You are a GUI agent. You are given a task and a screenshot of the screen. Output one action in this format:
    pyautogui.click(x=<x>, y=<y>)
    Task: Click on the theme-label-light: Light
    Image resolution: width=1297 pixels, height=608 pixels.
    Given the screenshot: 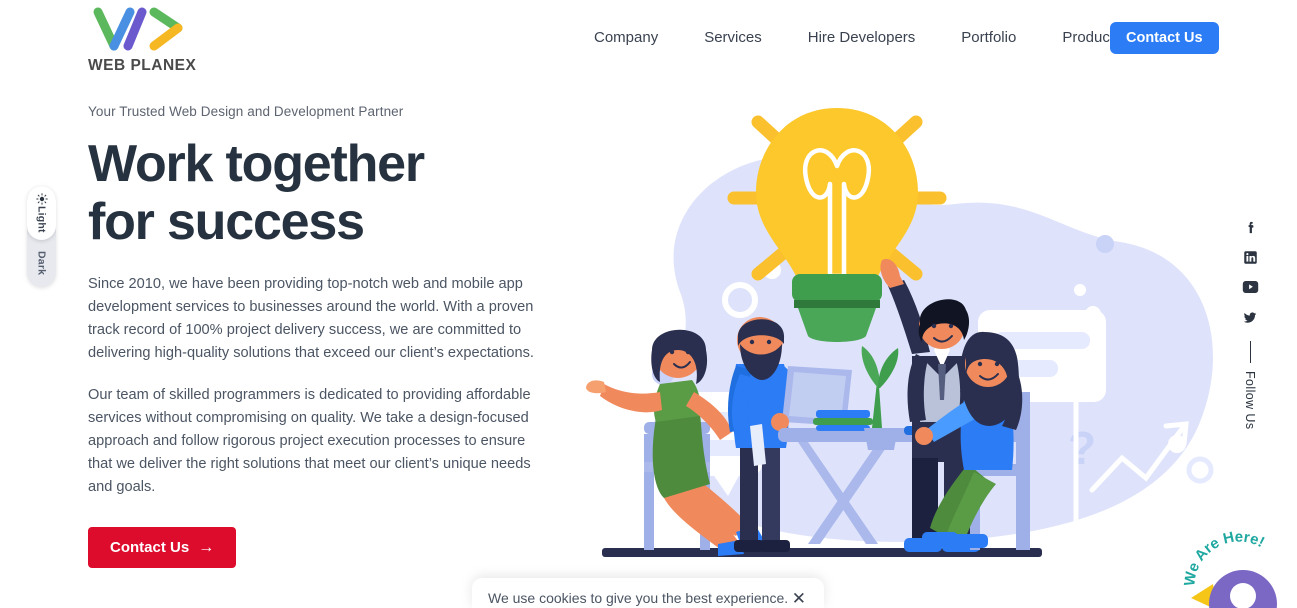 What is the action you would take?
    pyautogui.click(x=41, y=219)
    